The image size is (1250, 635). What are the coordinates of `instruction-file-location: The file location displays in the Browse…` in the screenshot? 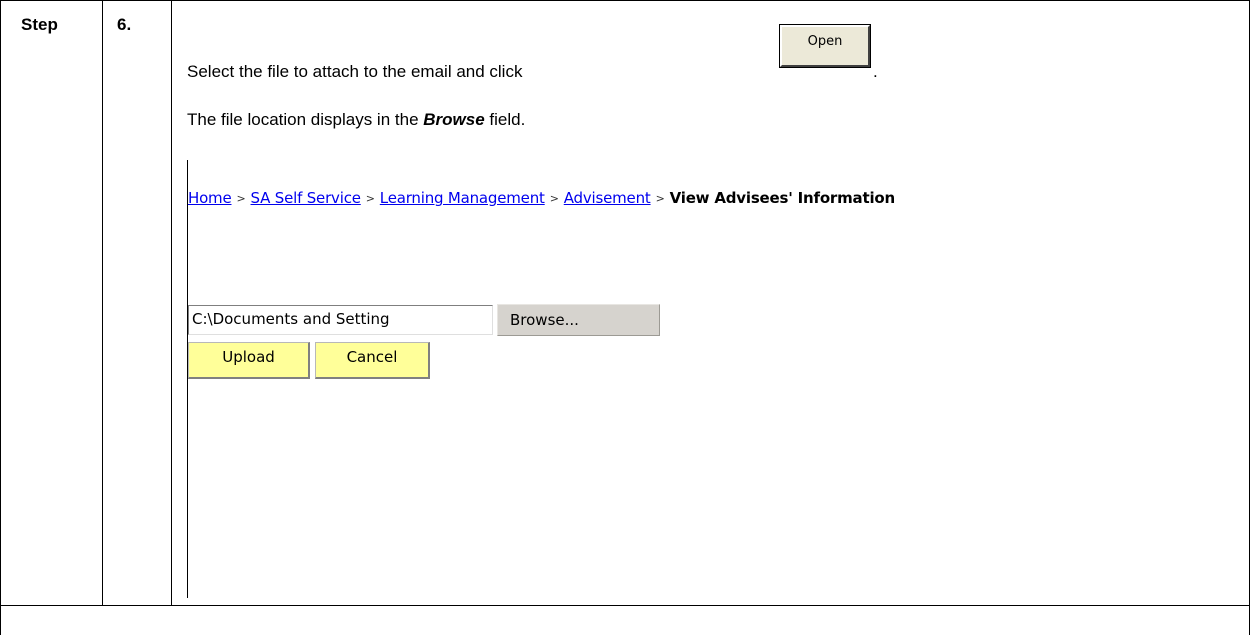 It's located at (356, 120).